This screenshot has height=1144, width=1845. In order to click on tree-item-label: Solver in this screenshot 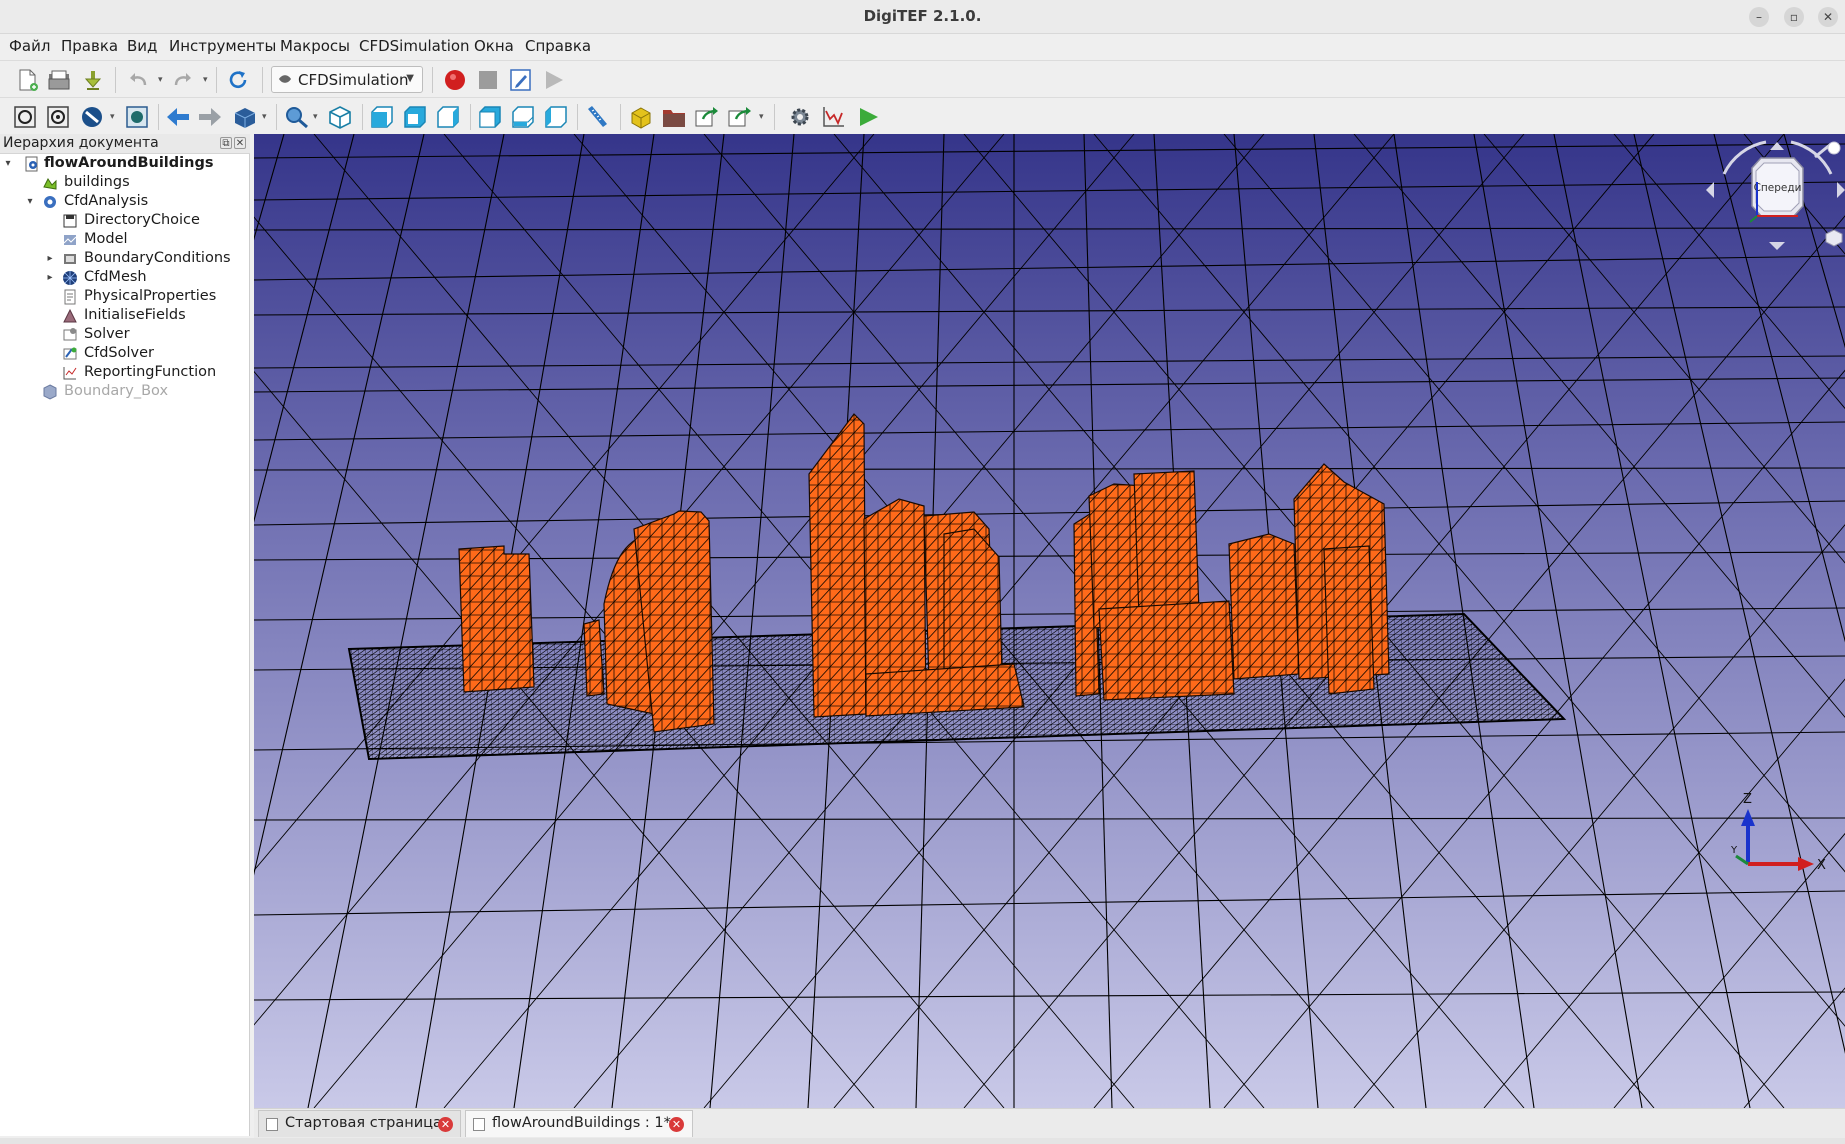, I will do `click(107, 334)`.